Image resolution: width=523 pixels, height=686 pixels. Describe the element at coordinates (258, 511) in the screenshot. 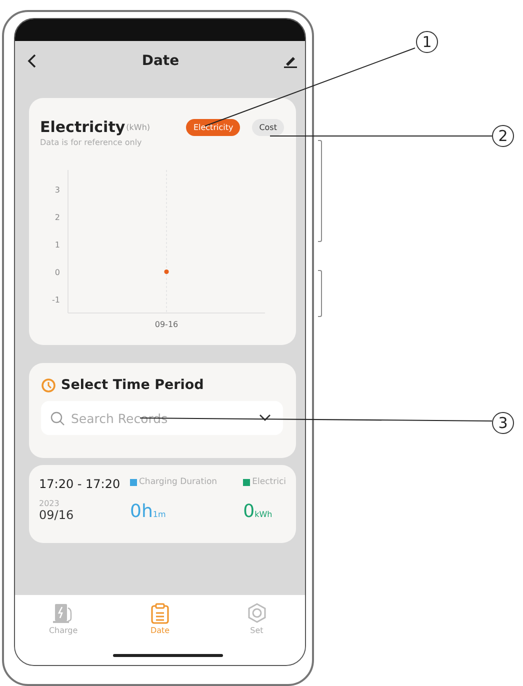

I see `metric-value: 0kWh` at that location.